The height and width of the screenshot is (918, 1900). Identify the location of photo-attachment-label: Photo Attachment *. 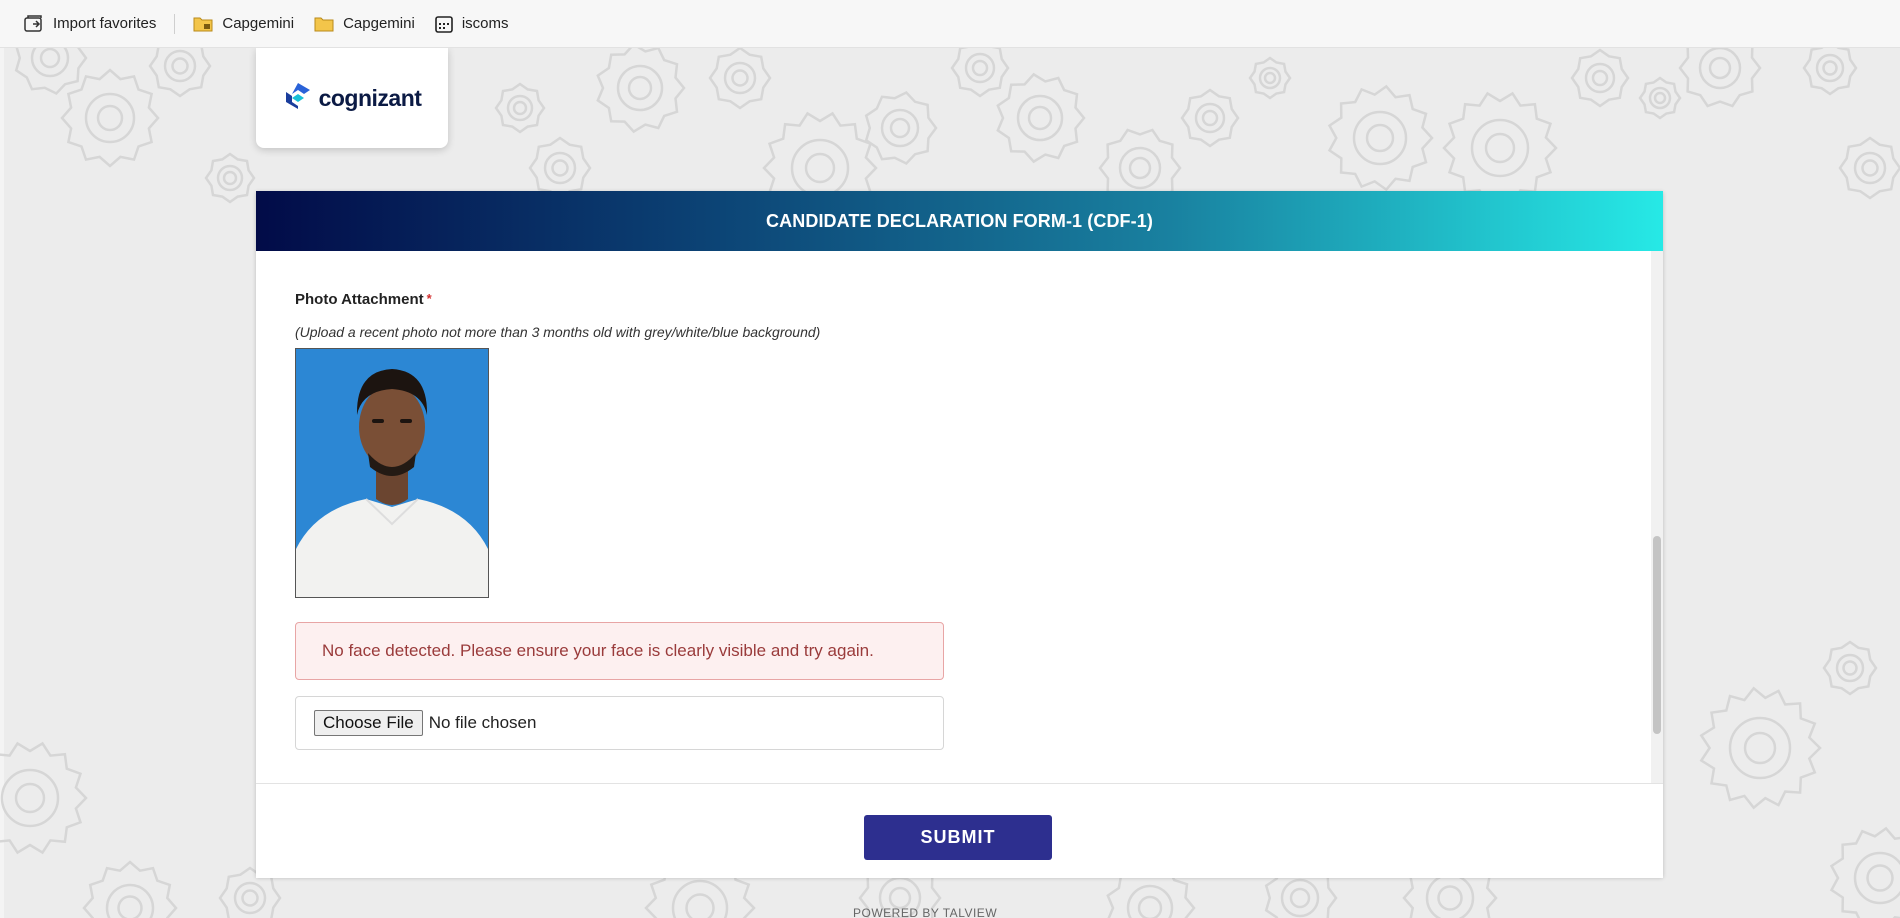
(363, 299).